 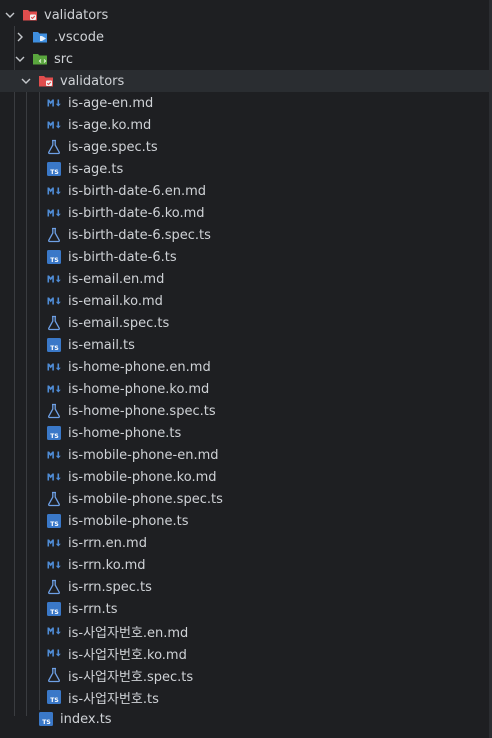 I want to click on tree-item-file: is-사업자번호.spec.ts, so click(x=246, y=675).